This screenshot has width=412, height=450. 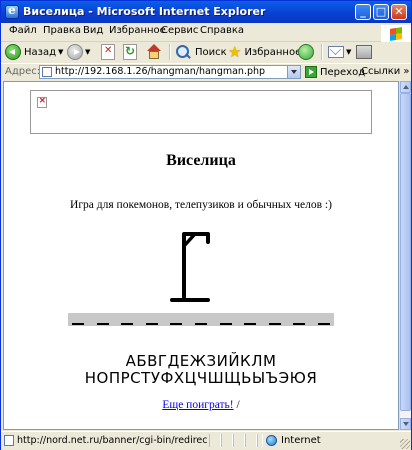 What do you see at coordinates (348, 52) in the screenshot?
I see `mail-dropdown-icon: ▼` at bounding box center [348, 52].